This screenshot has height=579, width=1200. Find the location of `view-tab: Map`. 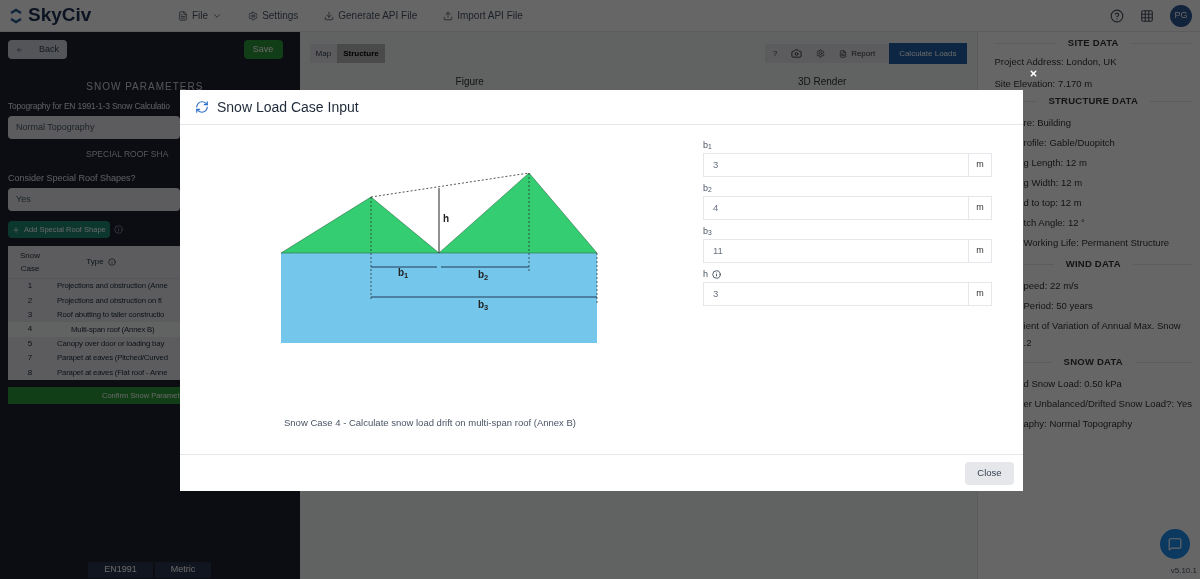

view-tab: Map is located at coordinates (323, 53).